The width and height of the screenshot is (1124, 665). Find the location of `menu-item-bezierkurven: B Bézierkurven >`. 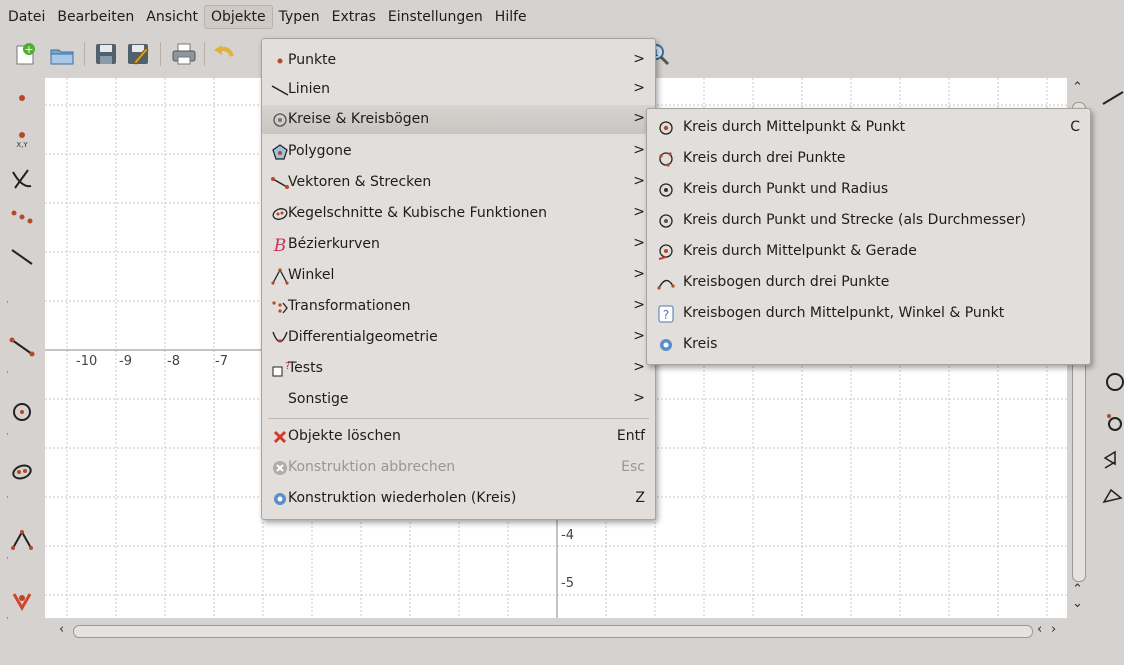

menu-item-bezierkurven: B Bézierkurven > is located at coordinates (458, 244).